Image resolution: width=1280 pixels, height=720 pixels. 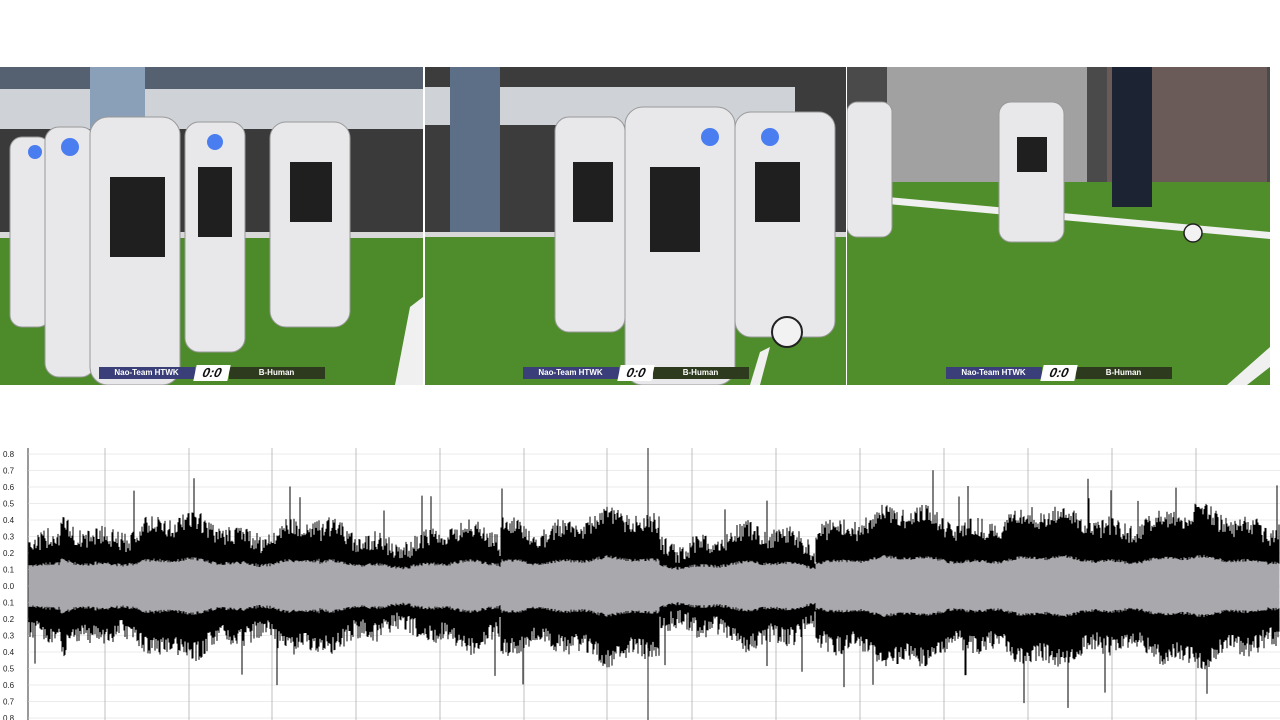 I want to click on video-frame-1: Nao-Team HTWK 0:0 B-Human, so click(x=211, y=226).